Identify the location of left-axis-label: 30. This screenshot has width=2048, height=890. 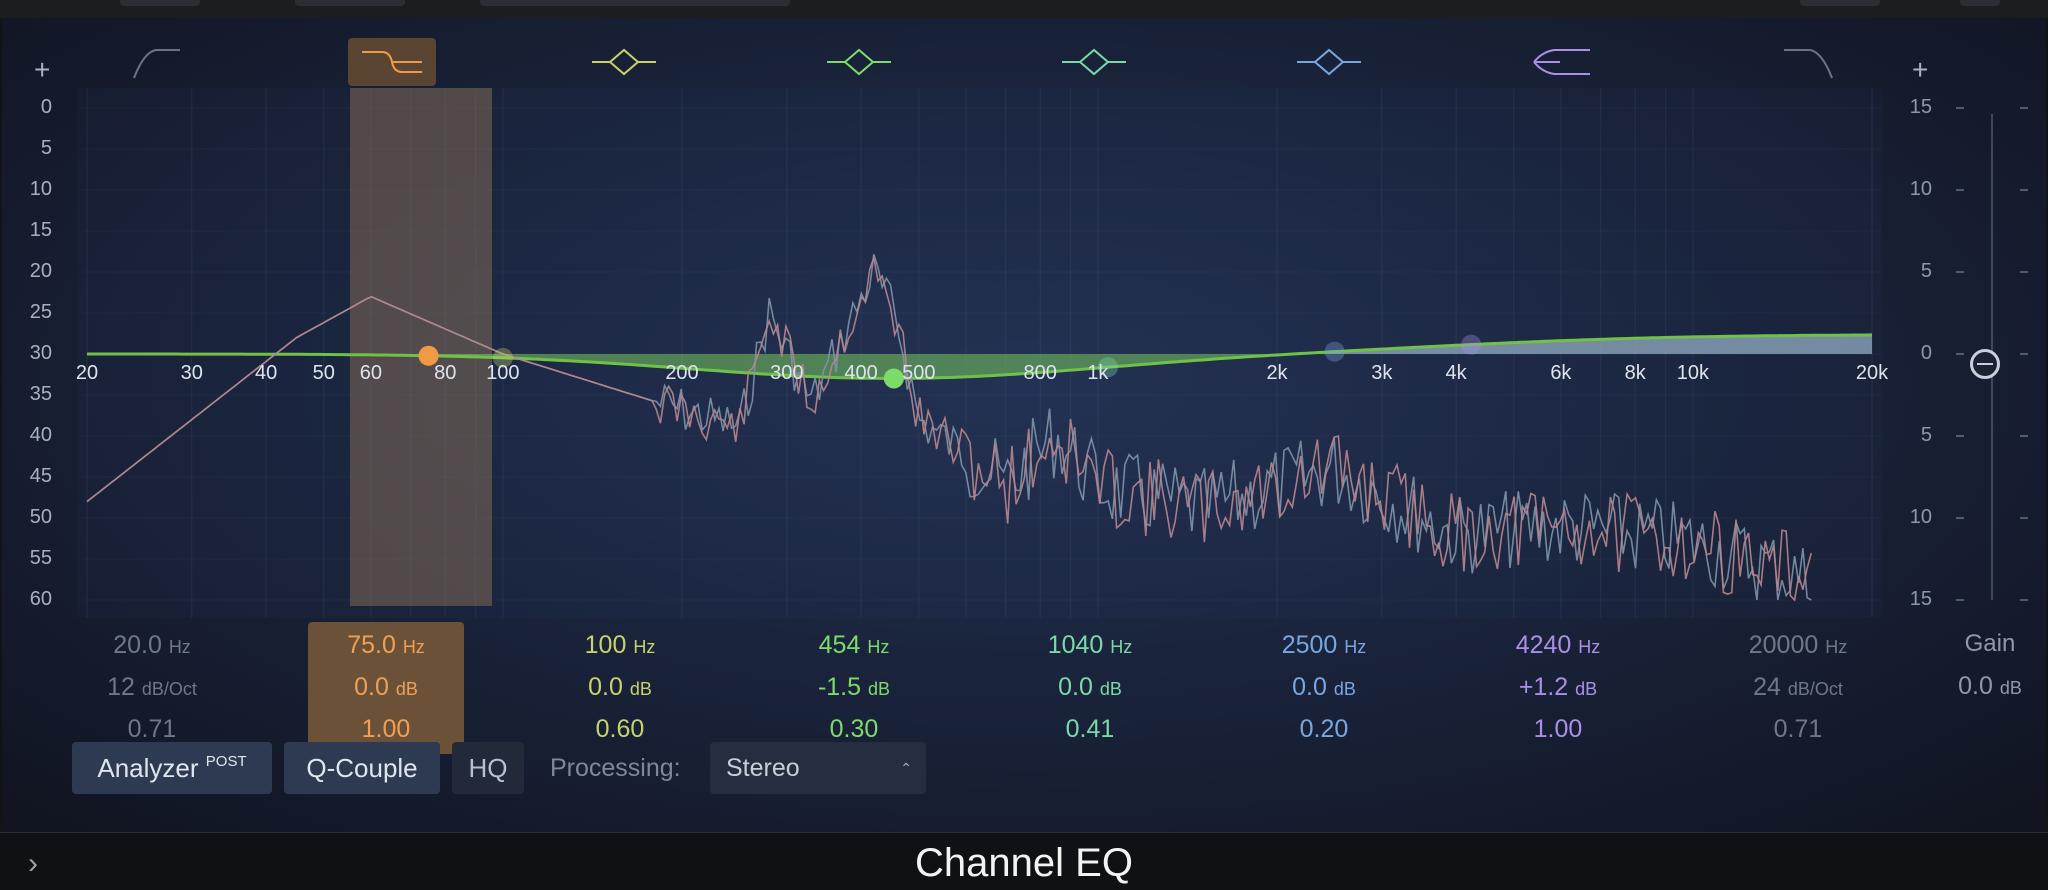
(40, 353).